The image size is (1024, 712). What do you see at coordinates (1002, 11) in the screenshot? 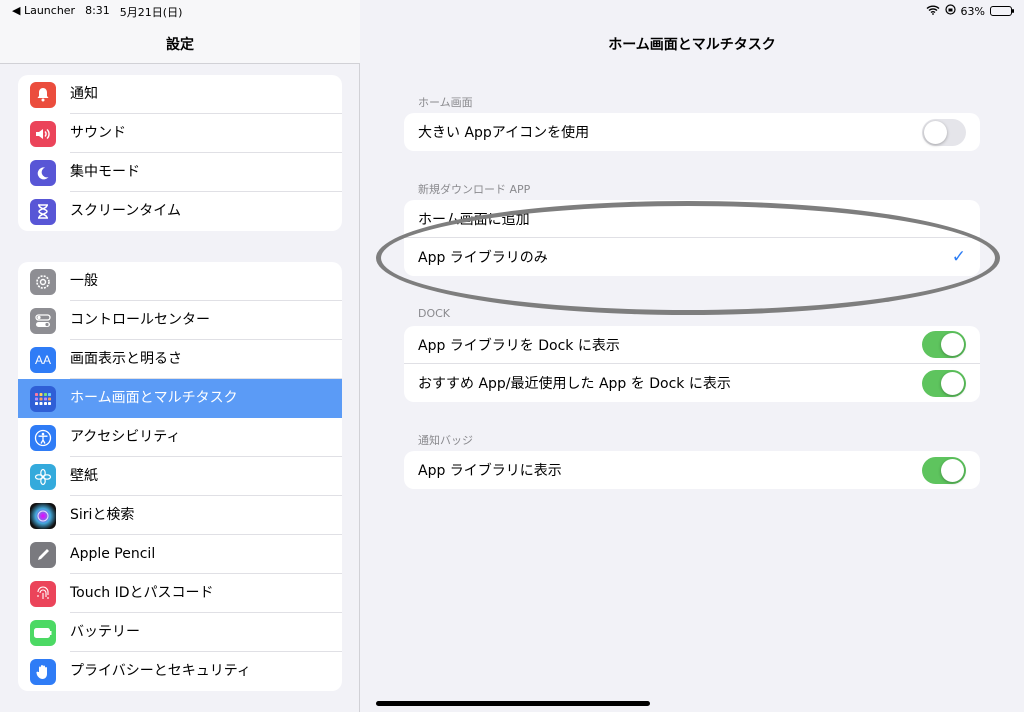
I see `status-battery-icon` at bounding box center [1002, 11].